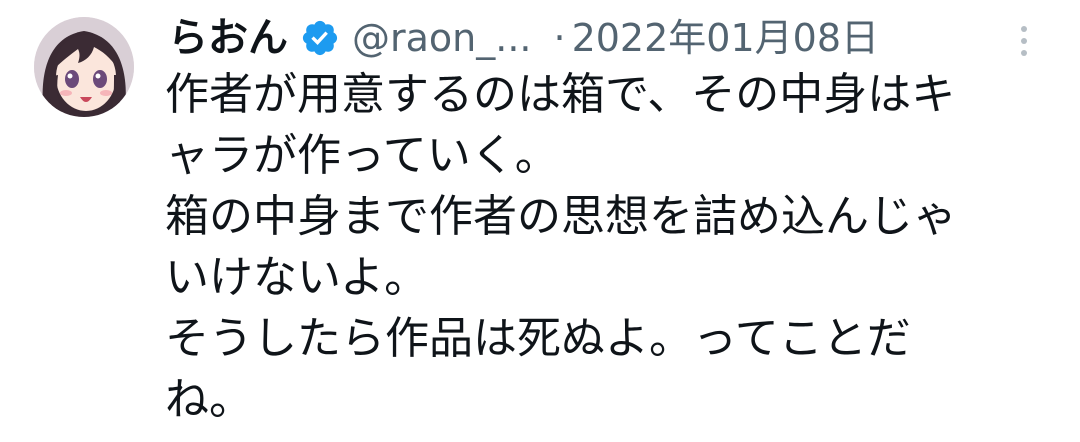  What do you see at coordinates (538, 338) in the screenshot?
I see `tweet-text-line: そうしたら作品は死ぬよ。ってことだ` at bounding box center [538, 338].